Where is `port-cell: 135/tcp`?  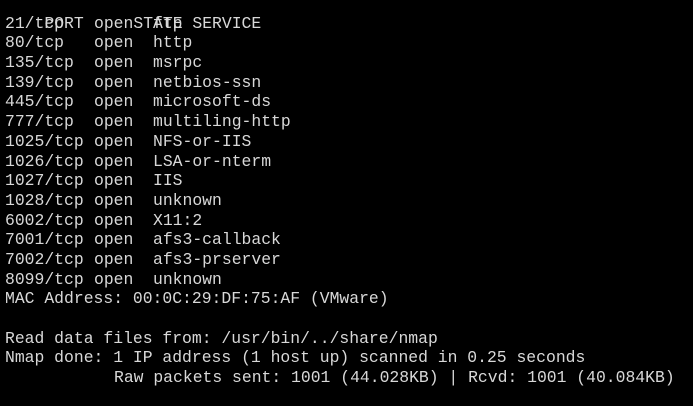 port-cell: 135/tcp is located at coordinates (39, 63).